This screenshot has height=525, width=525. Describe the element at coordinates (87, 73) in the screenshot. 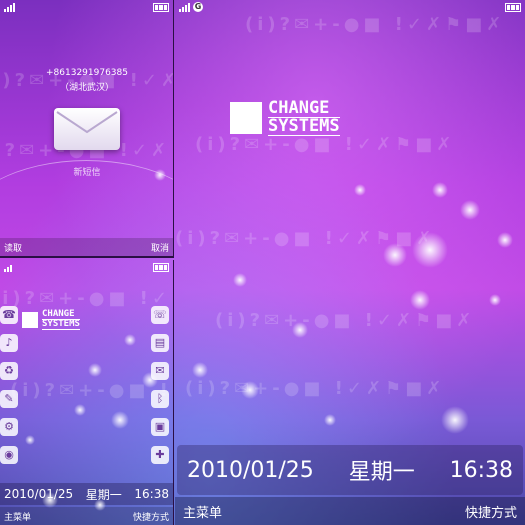

I see `sender-number: +8613291976385` at that location.